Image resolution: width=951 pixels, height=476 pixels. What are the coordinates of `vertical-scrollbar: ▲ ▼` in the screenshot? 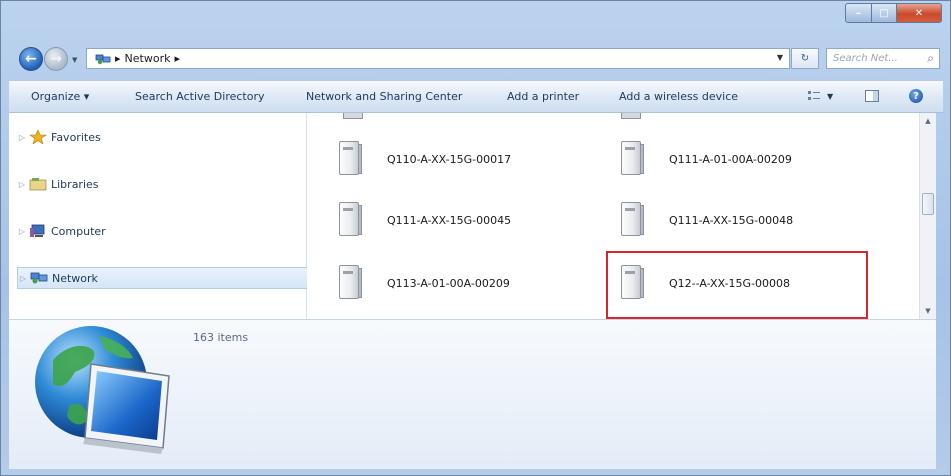 It's located at (927, 216).